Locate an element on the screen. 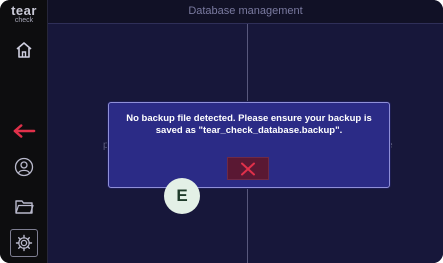 This screenshot has height=263, width=443. sidebar: tear check is located at coordinates (24, 131).